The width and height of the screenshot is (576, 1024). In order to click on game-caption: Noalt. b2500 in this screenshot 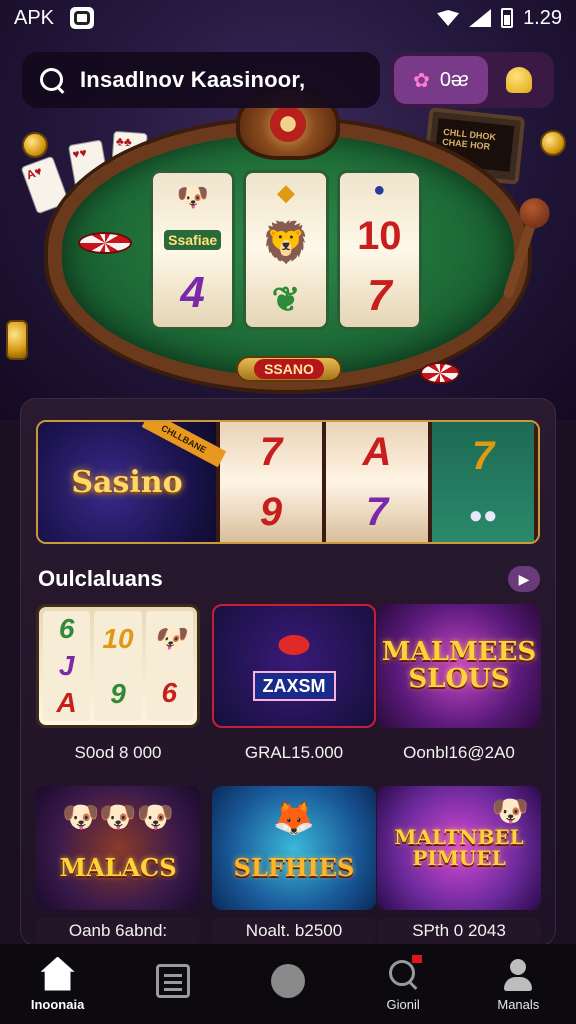, I will do `click(294, 931)`.